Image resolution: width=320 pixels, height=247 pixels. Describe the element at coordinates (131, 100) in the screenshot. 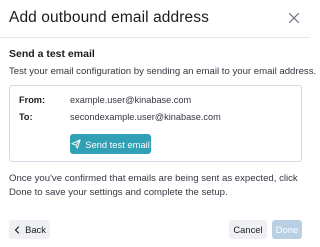

I see `from-value: example.user@kinabase.com` at that location.